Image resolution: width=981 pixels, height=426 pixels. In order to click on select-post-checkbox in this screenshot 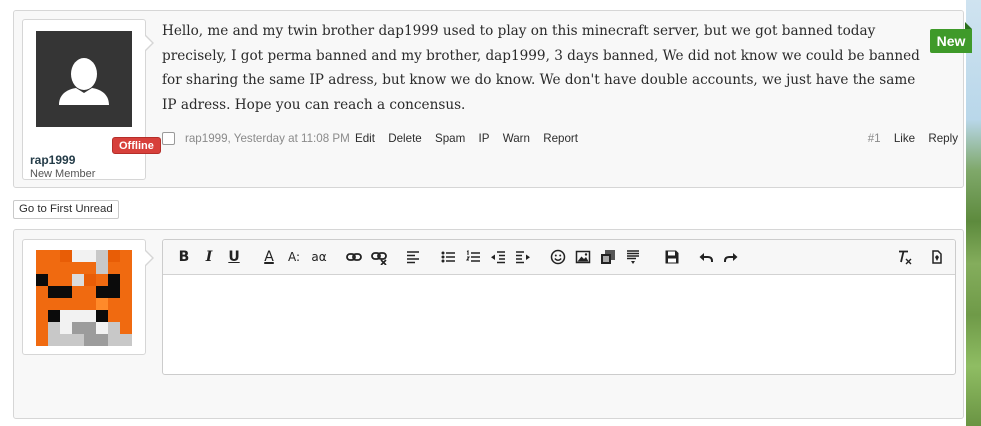, I will do `click(168, 138)`.